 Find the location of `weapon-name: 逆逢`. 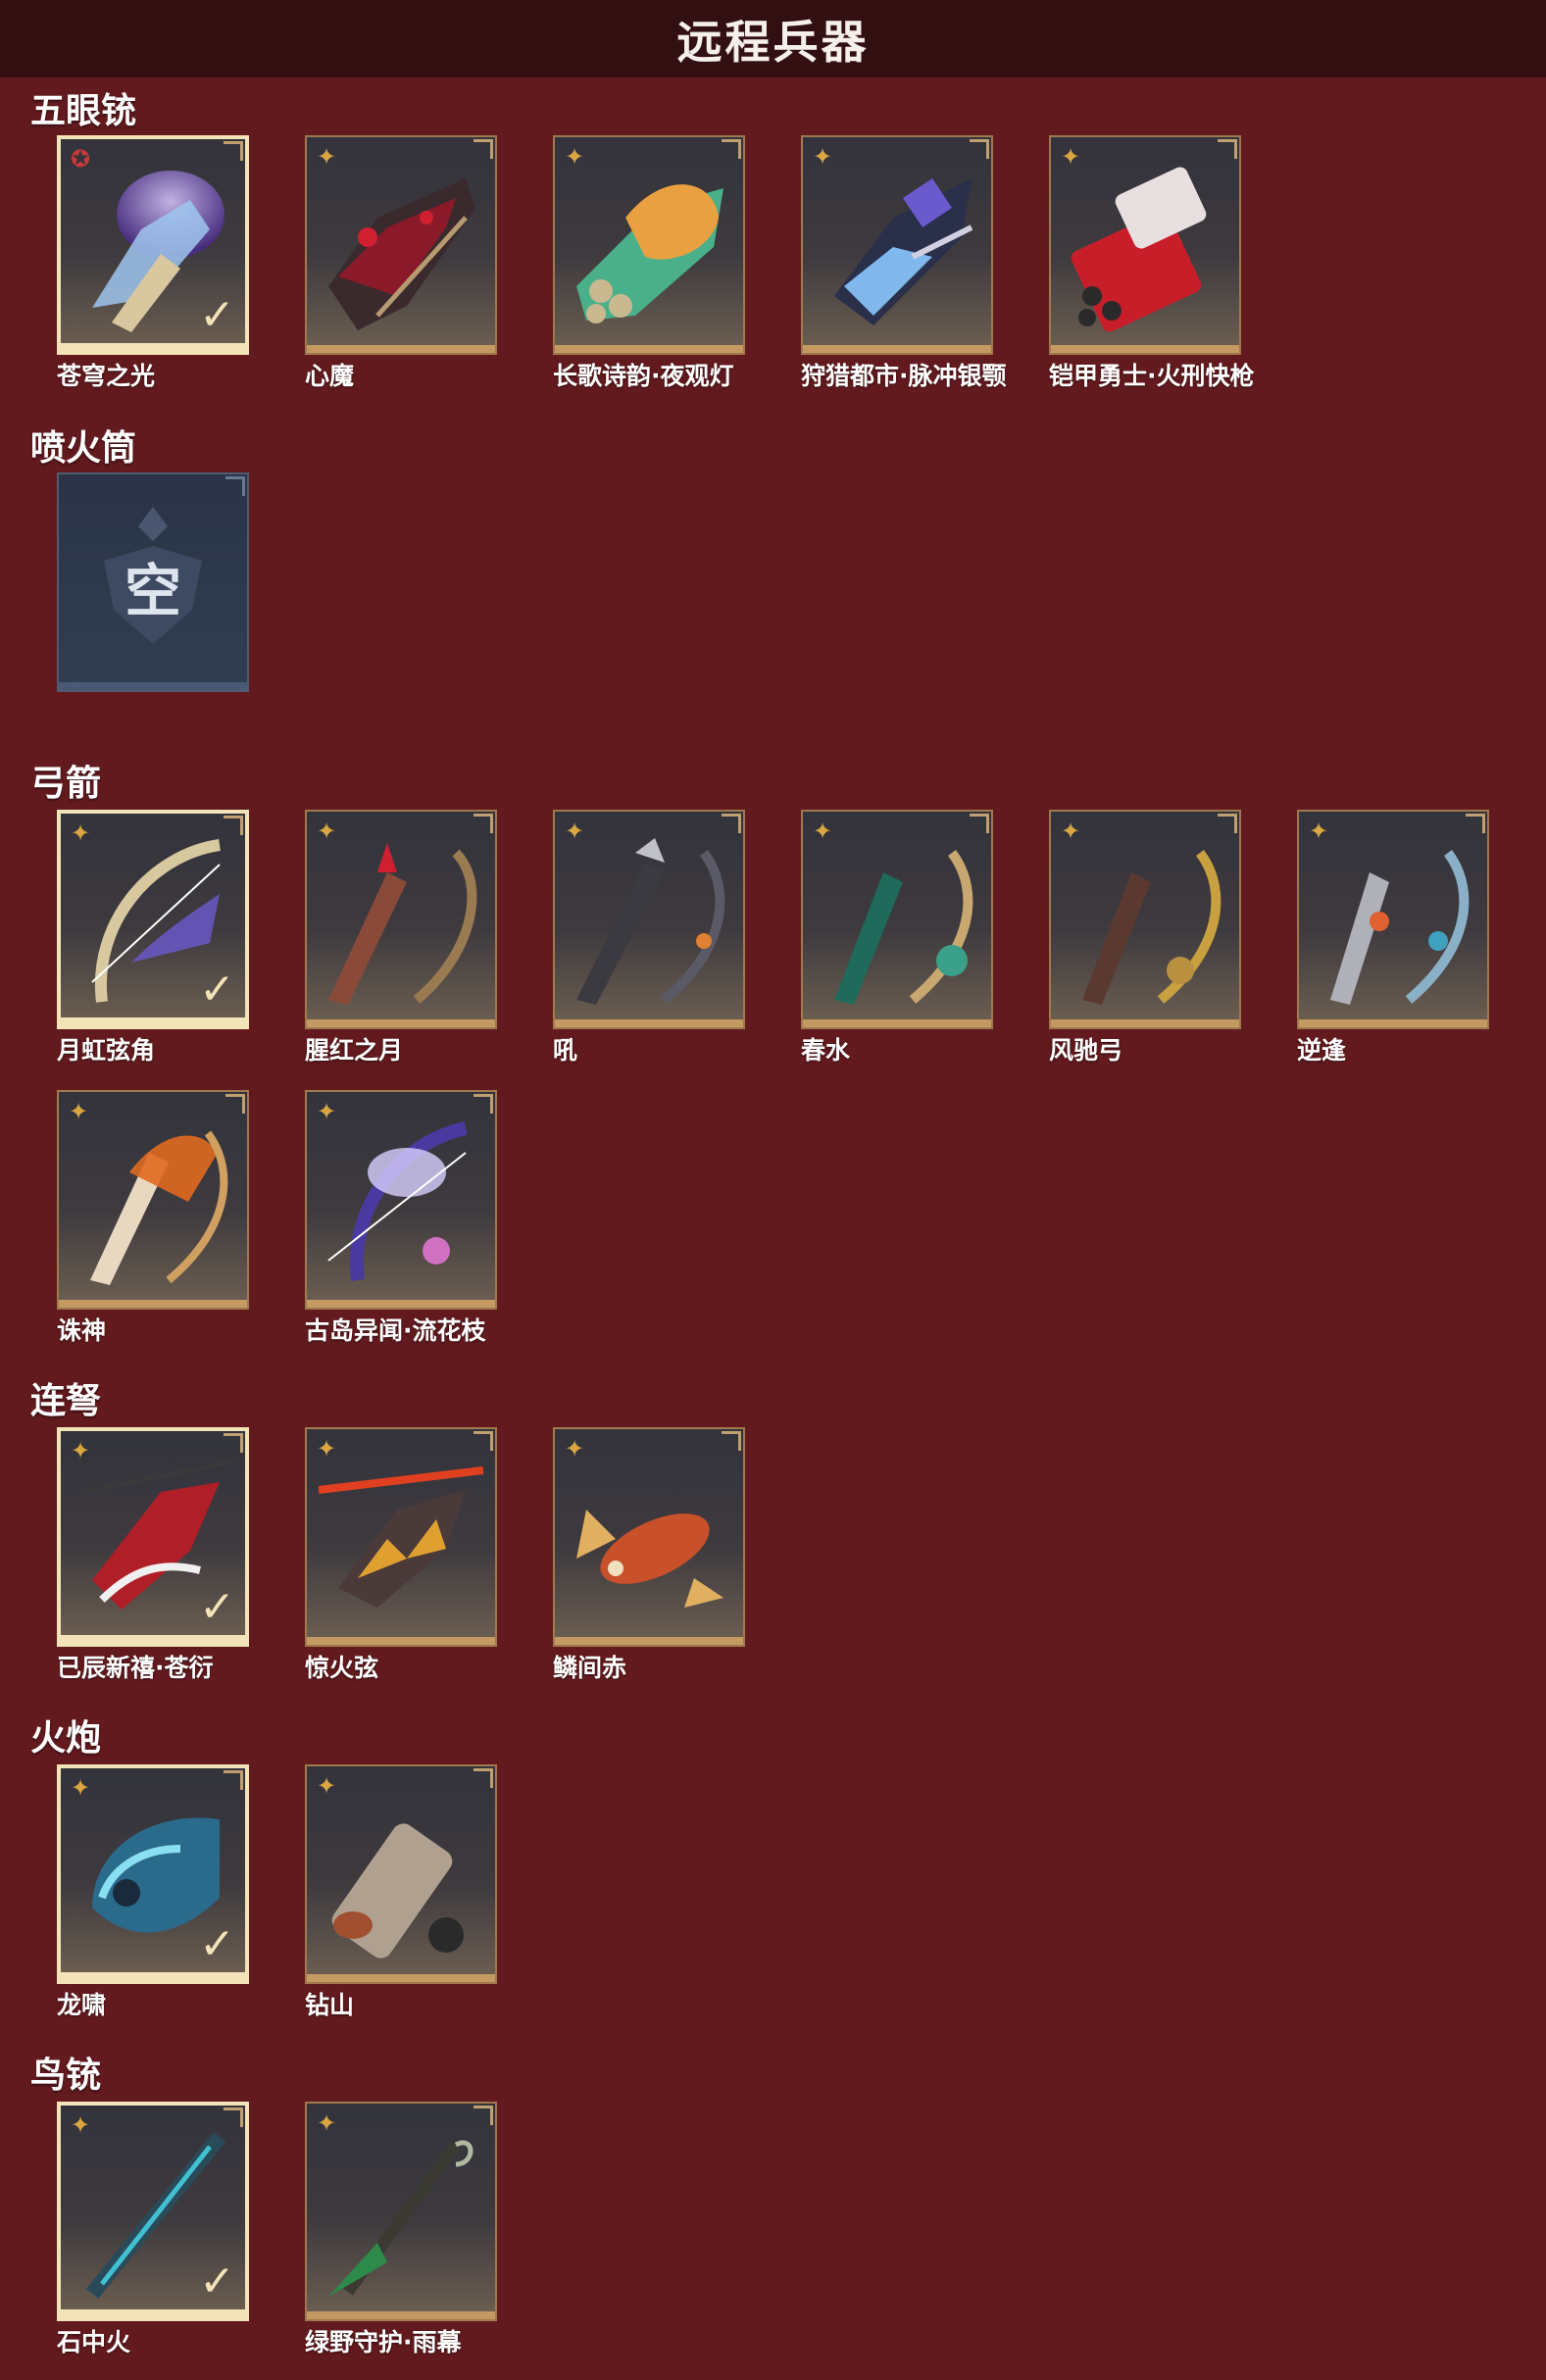

weapon-name: 逆逢 is located at coordinates (1322, 1050).